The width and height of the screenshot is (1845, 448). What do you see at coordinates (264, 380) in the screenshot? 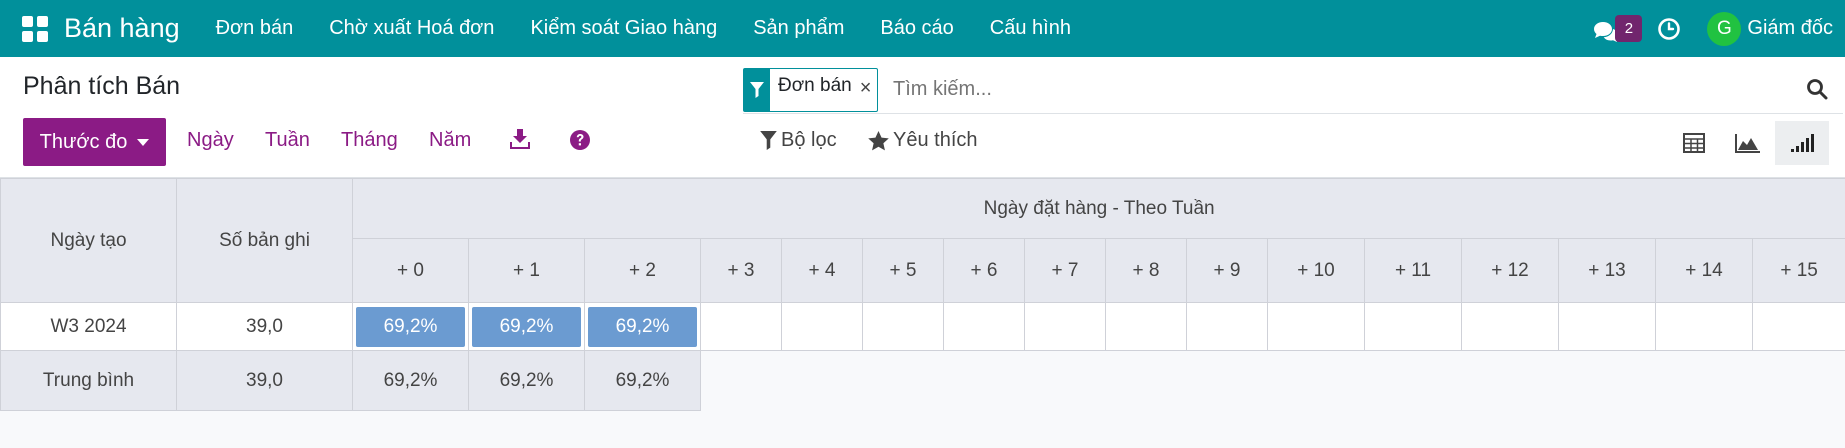
I see `average-count: 39,0` at bounding box center [264, 380].